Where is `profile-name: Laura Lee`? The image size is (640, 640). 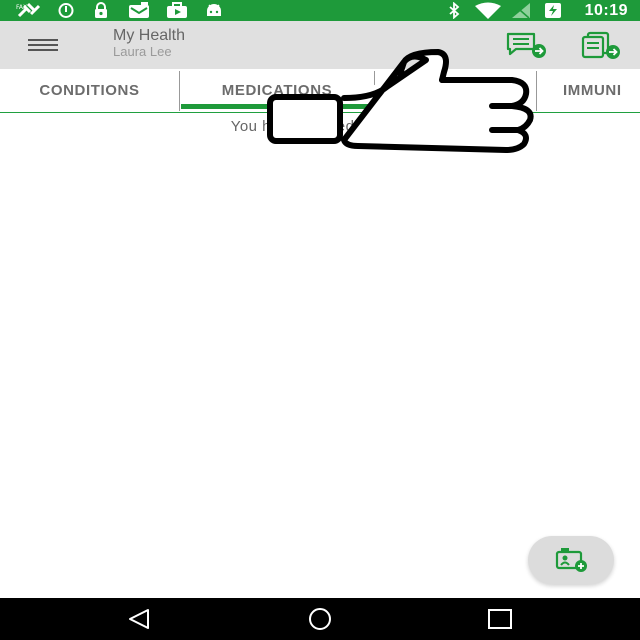
profile-name: Laura Lee is located at coordinates (142, 51).